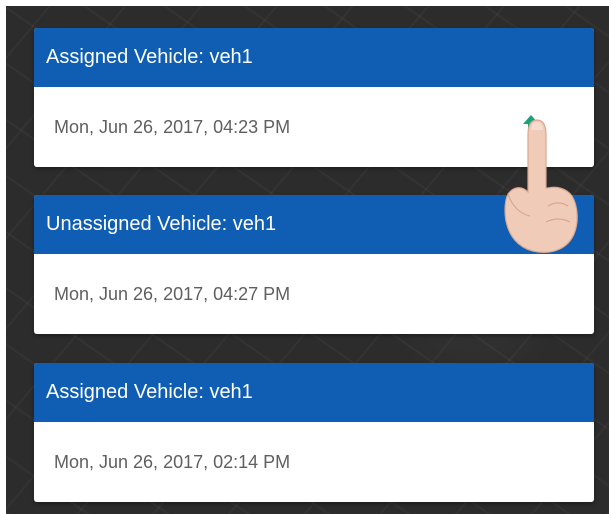  Describe the element at coordinates (172, 462) in the screenshot. I see `card-datetime: Mon, Jun 26, 2017, 02:14 PM` at that location.